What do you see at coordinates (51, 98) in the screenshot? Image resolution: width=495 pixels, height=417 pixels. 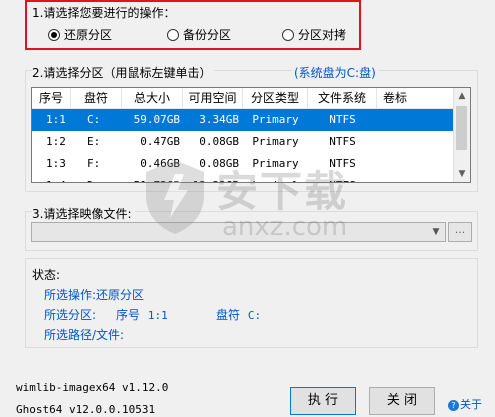 I see `column-header-index: 序号` at bounding box center [51, 98].